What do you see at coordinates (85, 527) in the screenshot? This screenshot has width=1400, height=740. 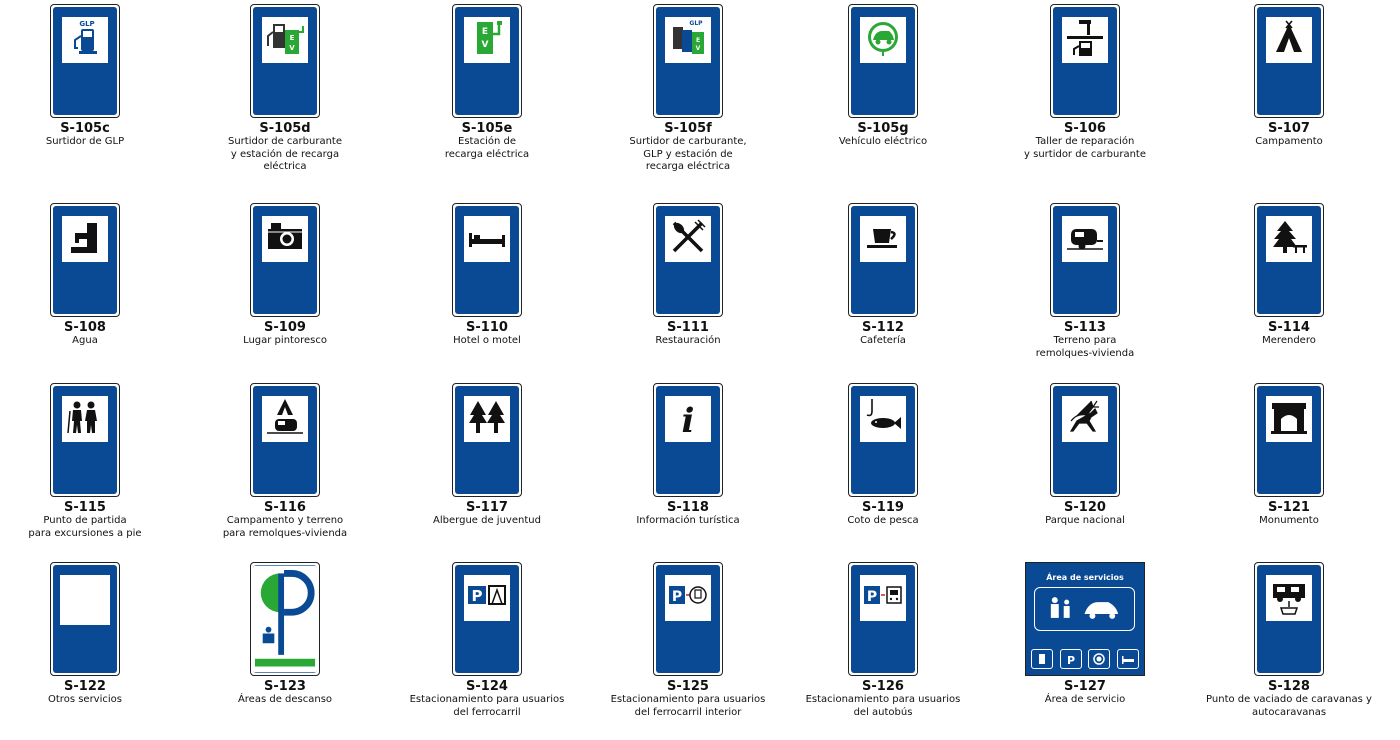 I see `sign-description: Punto de partida para excursiones a pie` at bounding box center [85, 527].